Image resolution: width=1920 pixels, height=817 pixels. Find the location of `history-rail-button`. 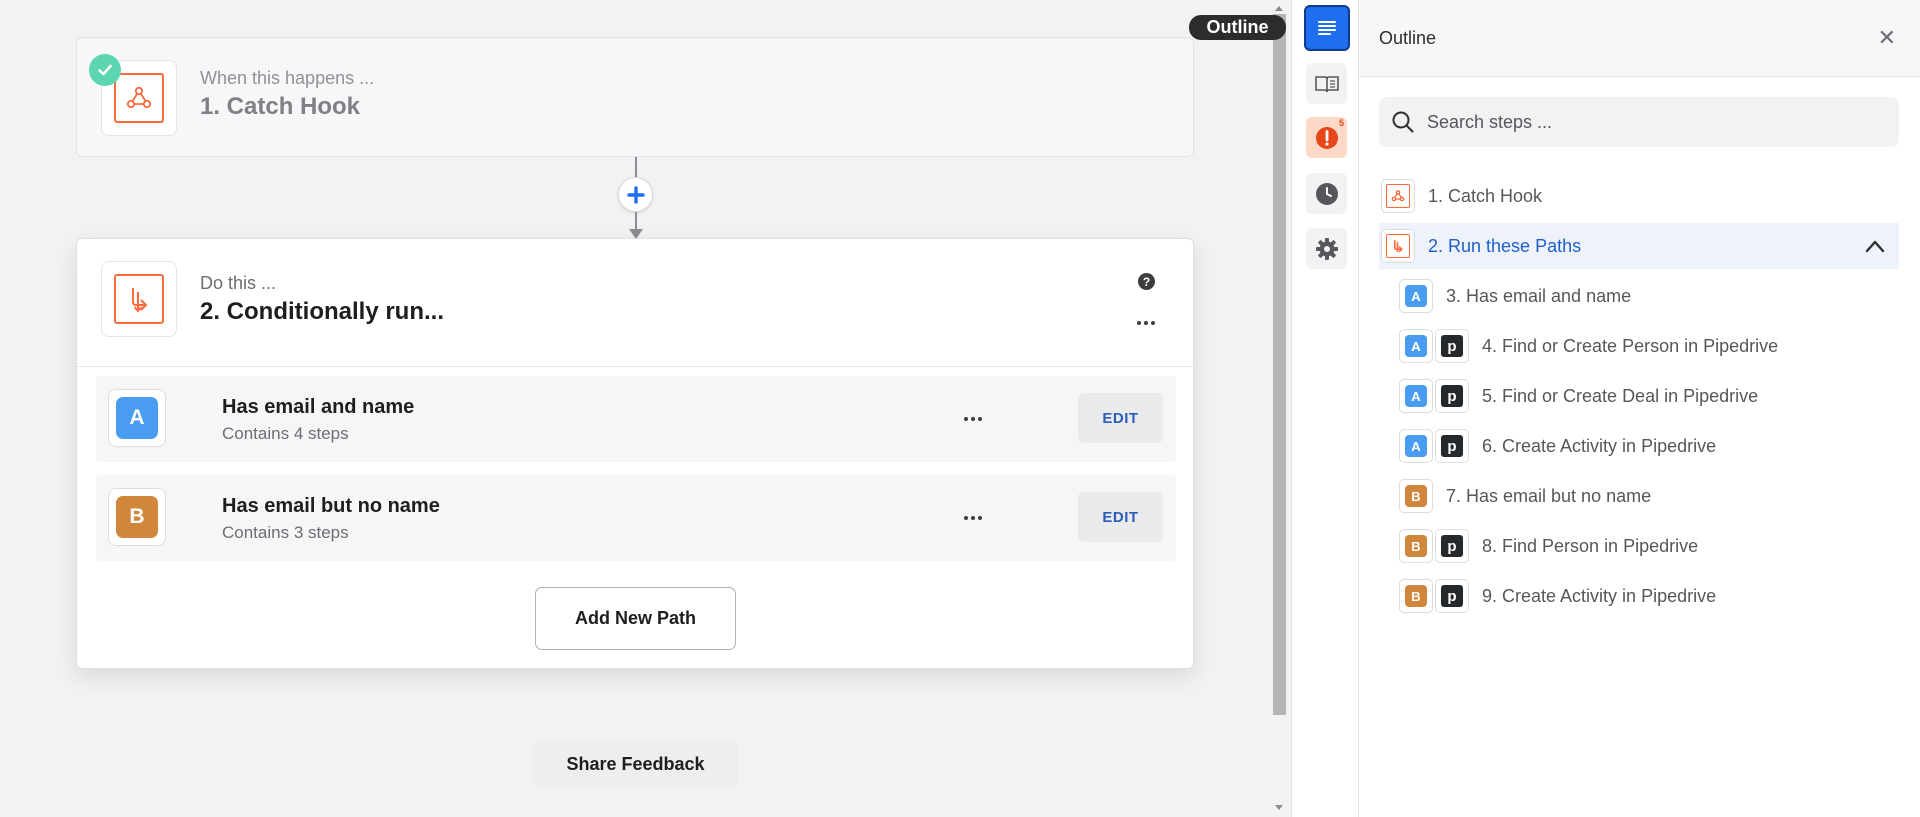

history-rail-button is located at coordinates (1326, 193).